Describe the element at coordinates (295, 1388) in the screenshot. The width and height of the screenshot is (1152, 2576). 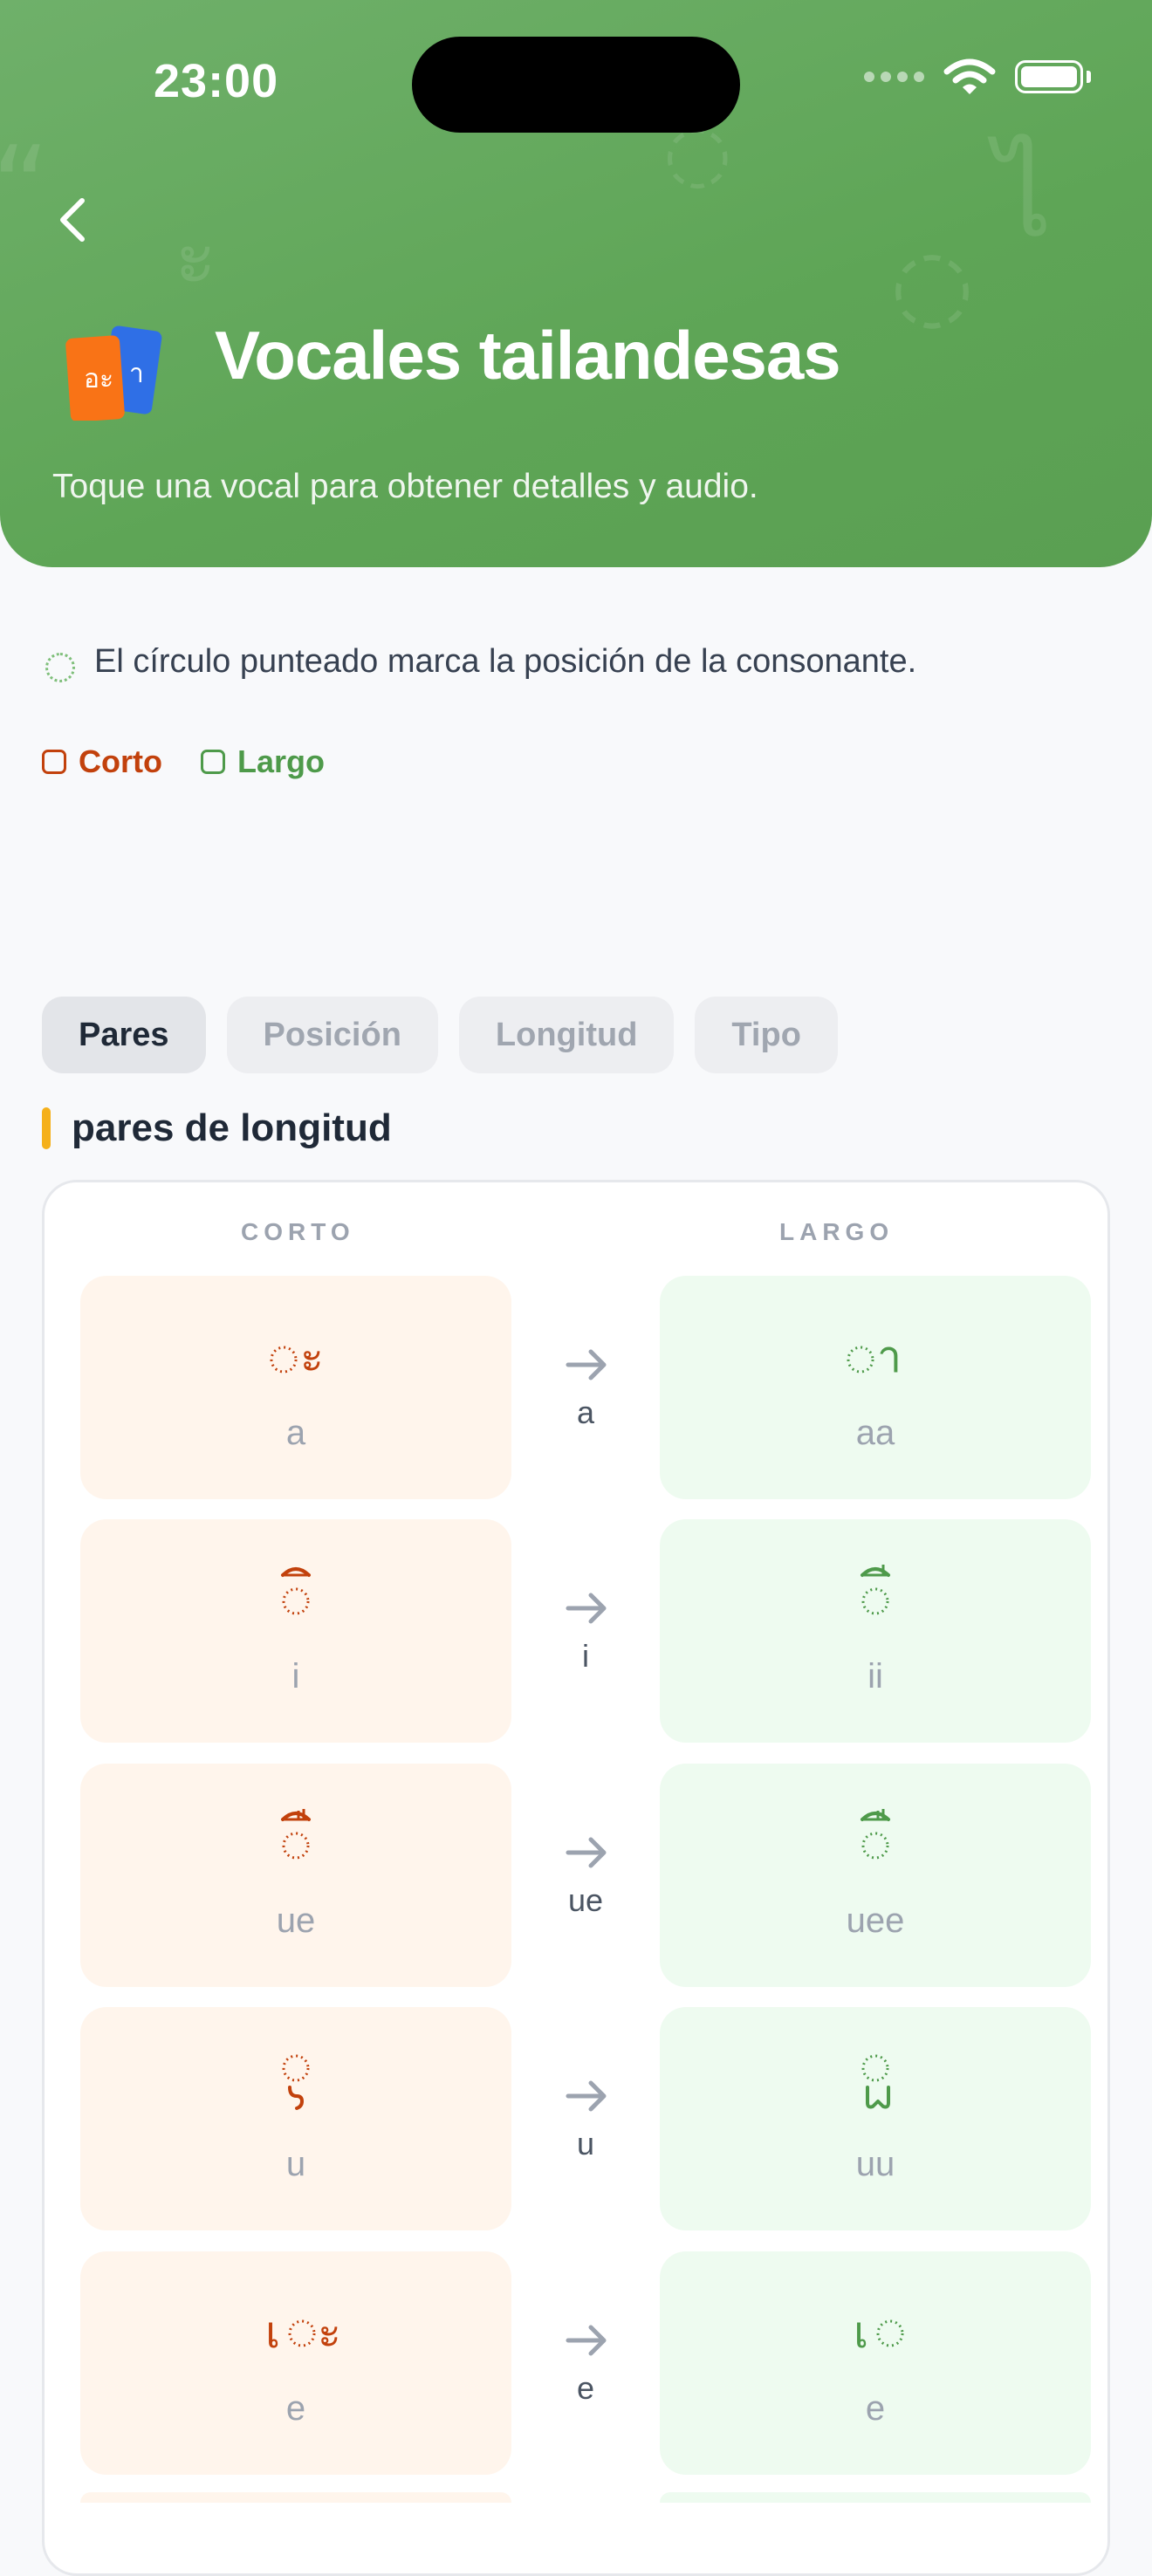
I see `vowel-tile-short: ะ a` at that location.